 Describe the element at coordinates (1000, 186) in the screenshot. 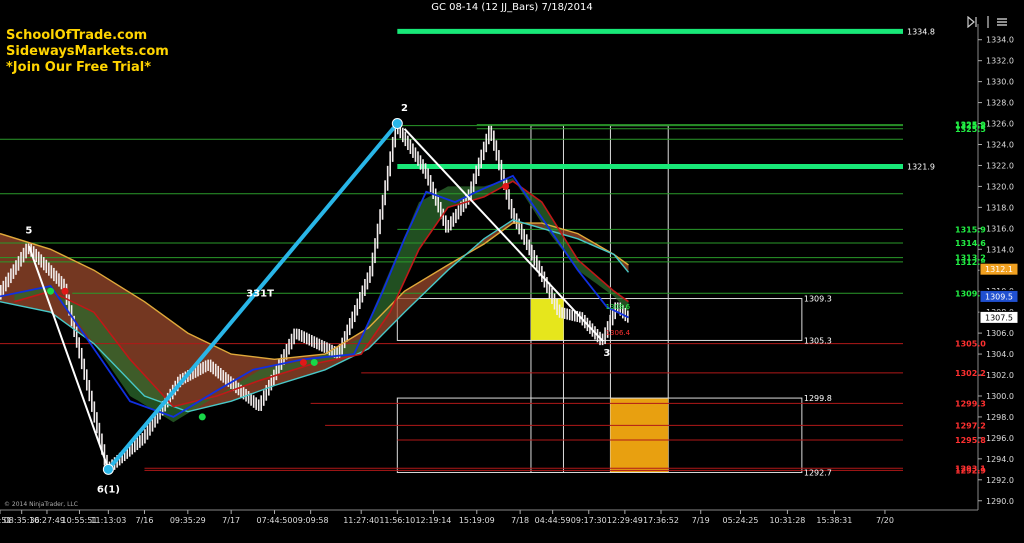

I see `y-tick-label: 1320.0` at that location.